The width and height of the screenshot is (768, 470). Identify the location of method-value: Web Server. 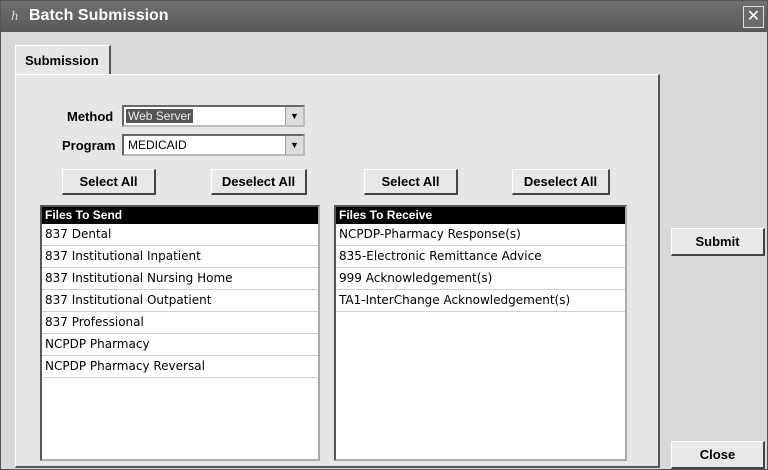
(160, 116).